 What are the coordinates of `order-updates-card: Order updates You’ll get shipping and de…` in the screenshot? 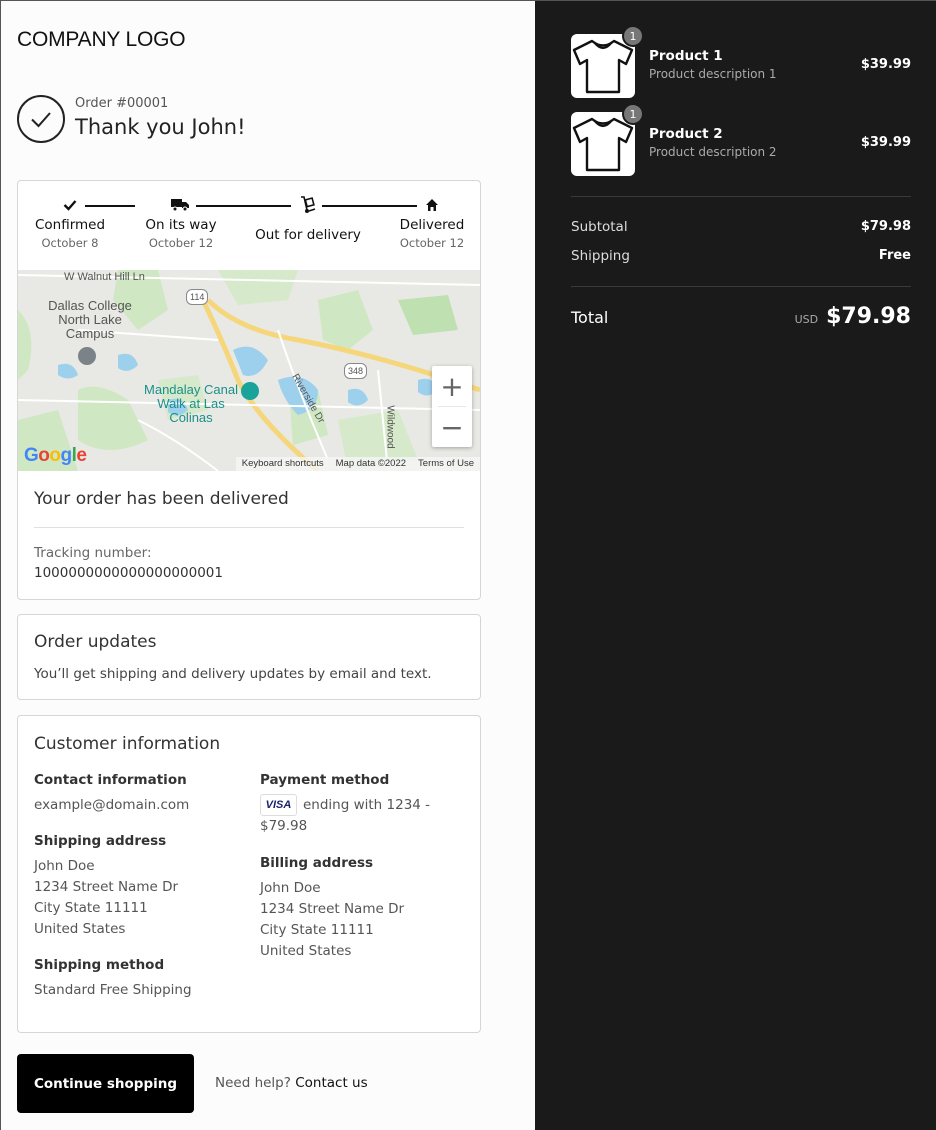 It's located at (249, 657).